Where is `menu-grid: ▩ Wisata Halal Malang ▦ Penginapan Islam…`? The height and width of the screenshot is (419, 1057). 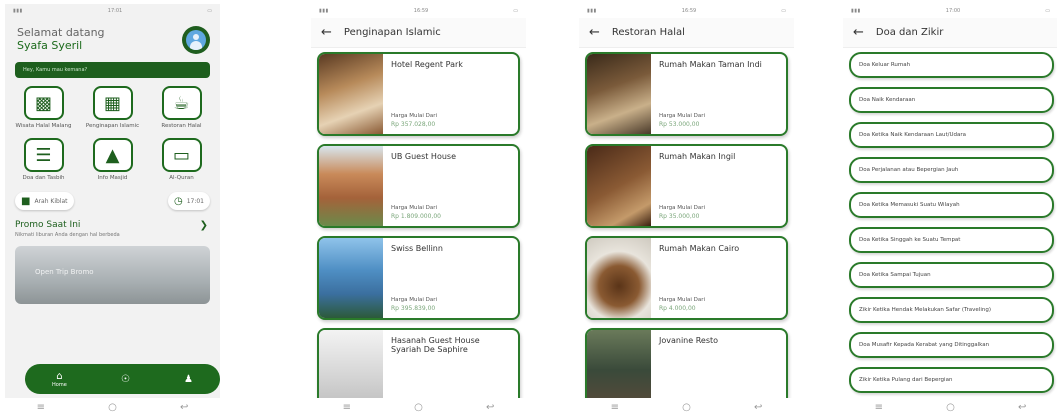
menu-grid: ▩ Wisata Halal Malang ▦ Penginapan Islam… is located at coordinates (112, 134).